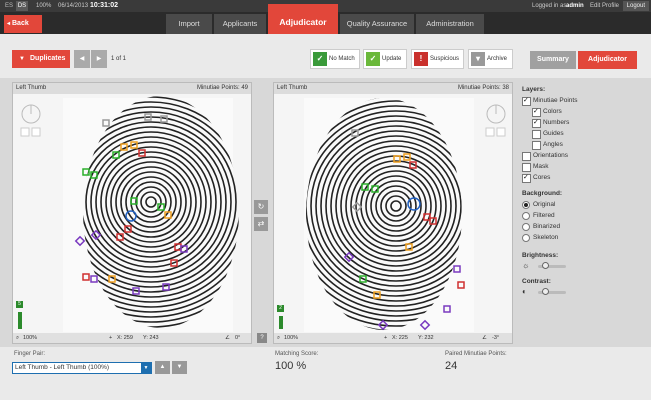 This screenshot has height=400, width=651. Describe the element at coordinates (151, 338) in the screenshot. I see `y-coordinate: Y: 243` at that location.